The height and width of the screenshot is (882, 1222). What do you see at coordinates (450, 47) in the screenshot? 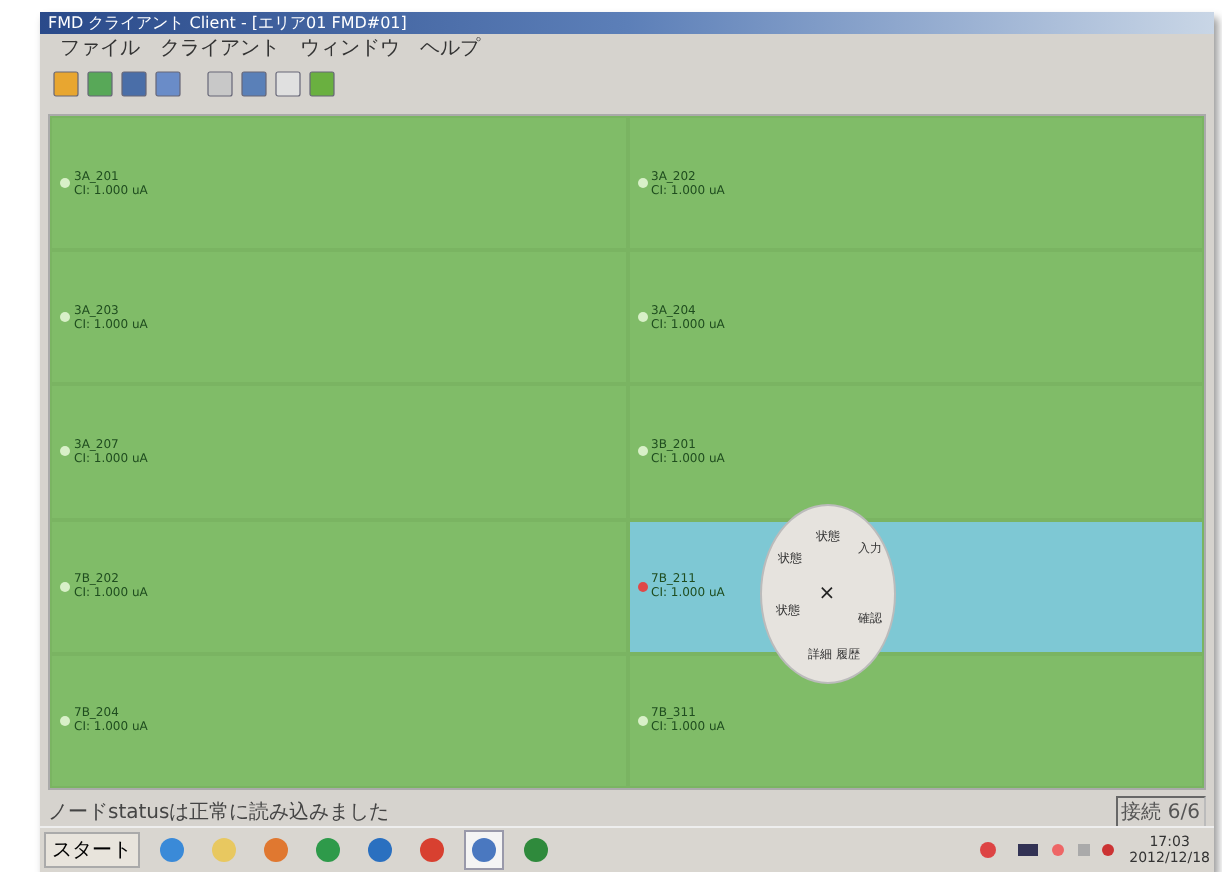
I see `menu-item: ヘルプ` at bounding box center [450, 47].